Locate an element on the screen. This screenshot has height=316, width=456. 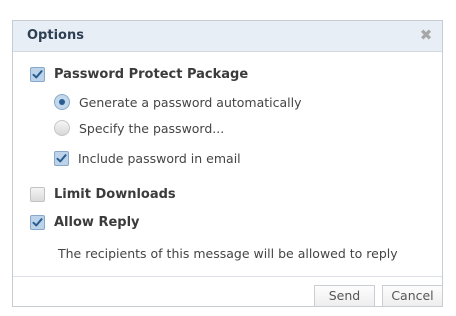
generate-auto-label: Generate a password automatically is located at coordinates (190, 102).